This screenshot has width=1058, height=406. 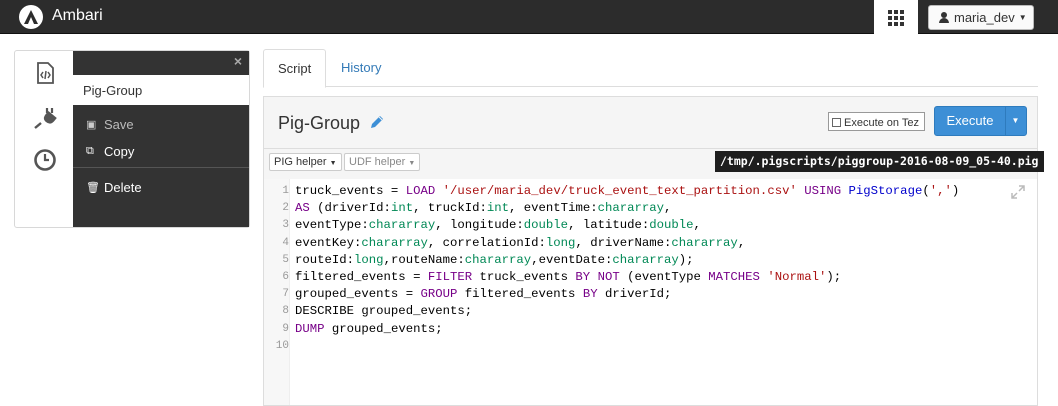 What do you see at coordinates (450, 208) in the screenshot?
I see `code-token: , truckId:` at bounding box center [450, 208].